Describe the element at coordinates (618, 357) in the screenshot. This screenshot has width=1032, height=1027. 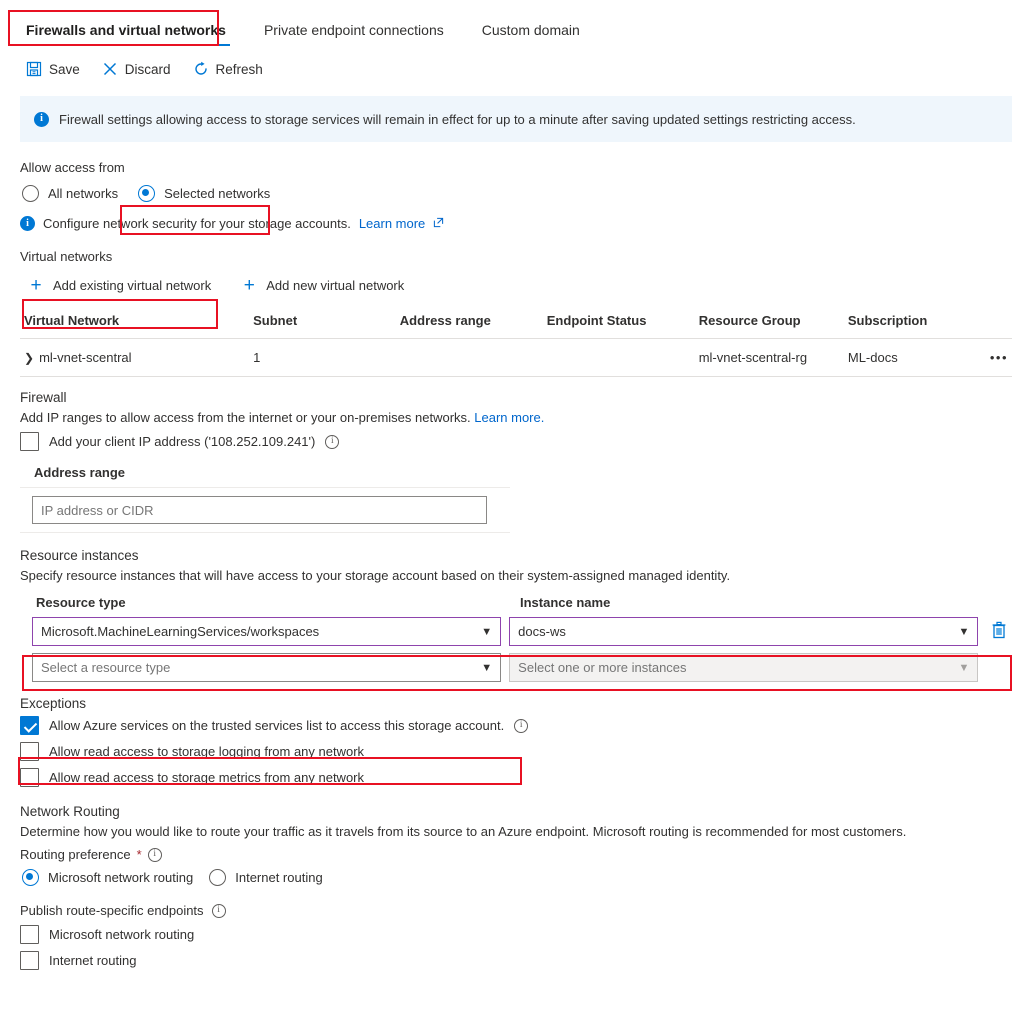
I see `cell-endpoint-status` at that location.